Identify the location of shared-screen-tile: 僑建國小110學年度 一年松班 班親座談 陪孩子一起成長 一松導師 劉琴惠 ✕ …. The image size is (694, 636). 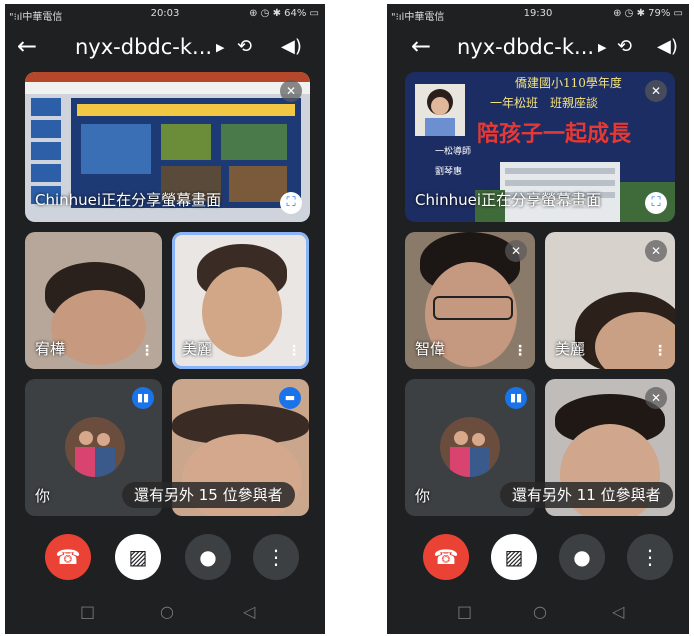
(540, 147).